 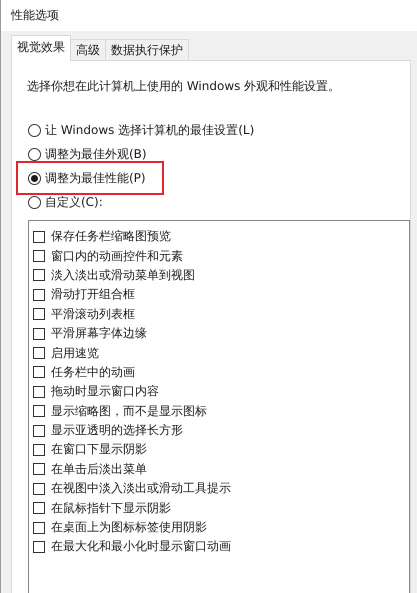 What do you see at coordinates (93, 372) in the screenshot?
I see `checkbox-label: 任务栏中的动画` at bounding box center [93, 372].